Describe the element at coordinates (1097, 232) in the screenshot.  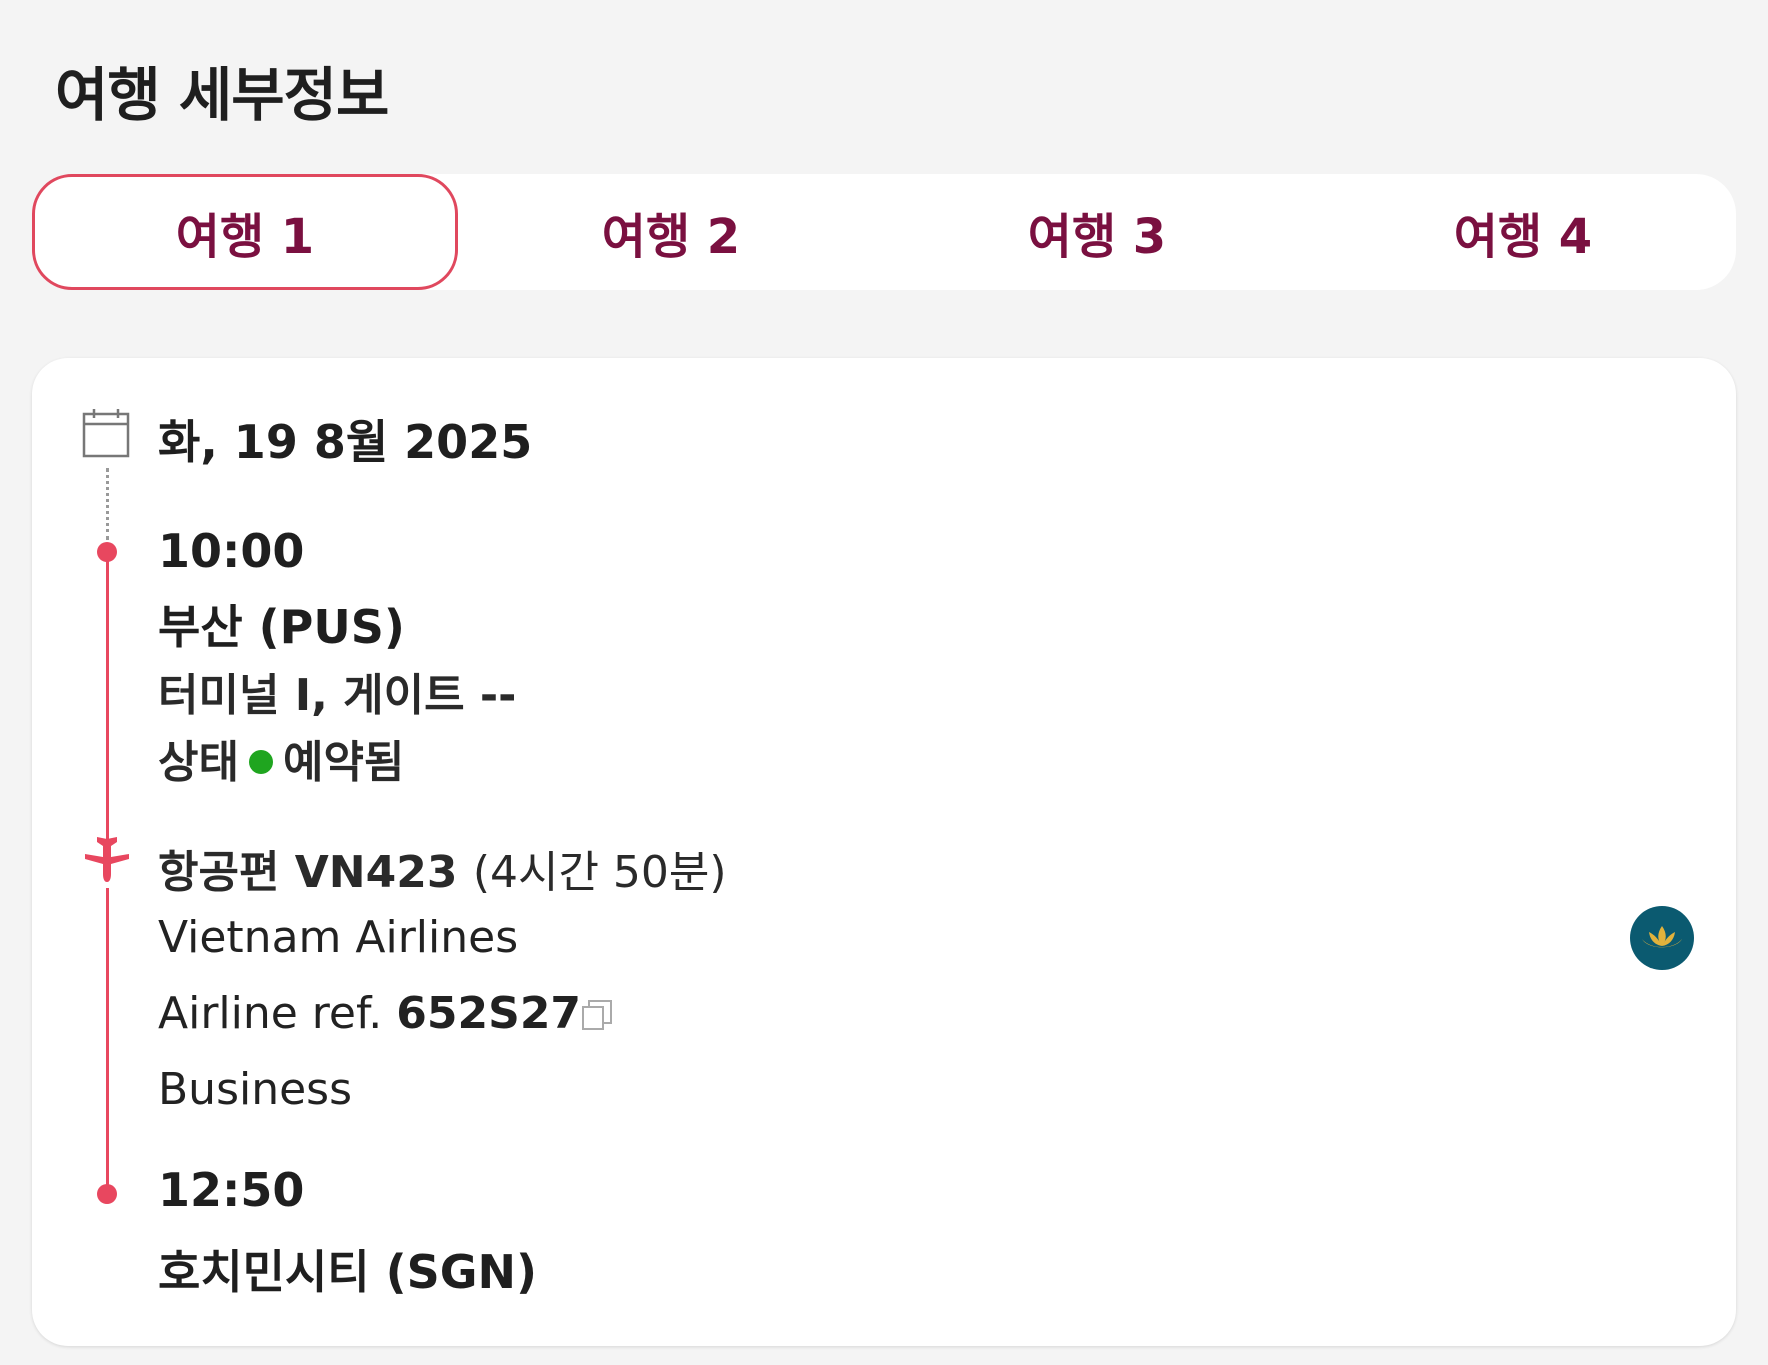
I see `tab-trip-3: 여행 3` at that location.